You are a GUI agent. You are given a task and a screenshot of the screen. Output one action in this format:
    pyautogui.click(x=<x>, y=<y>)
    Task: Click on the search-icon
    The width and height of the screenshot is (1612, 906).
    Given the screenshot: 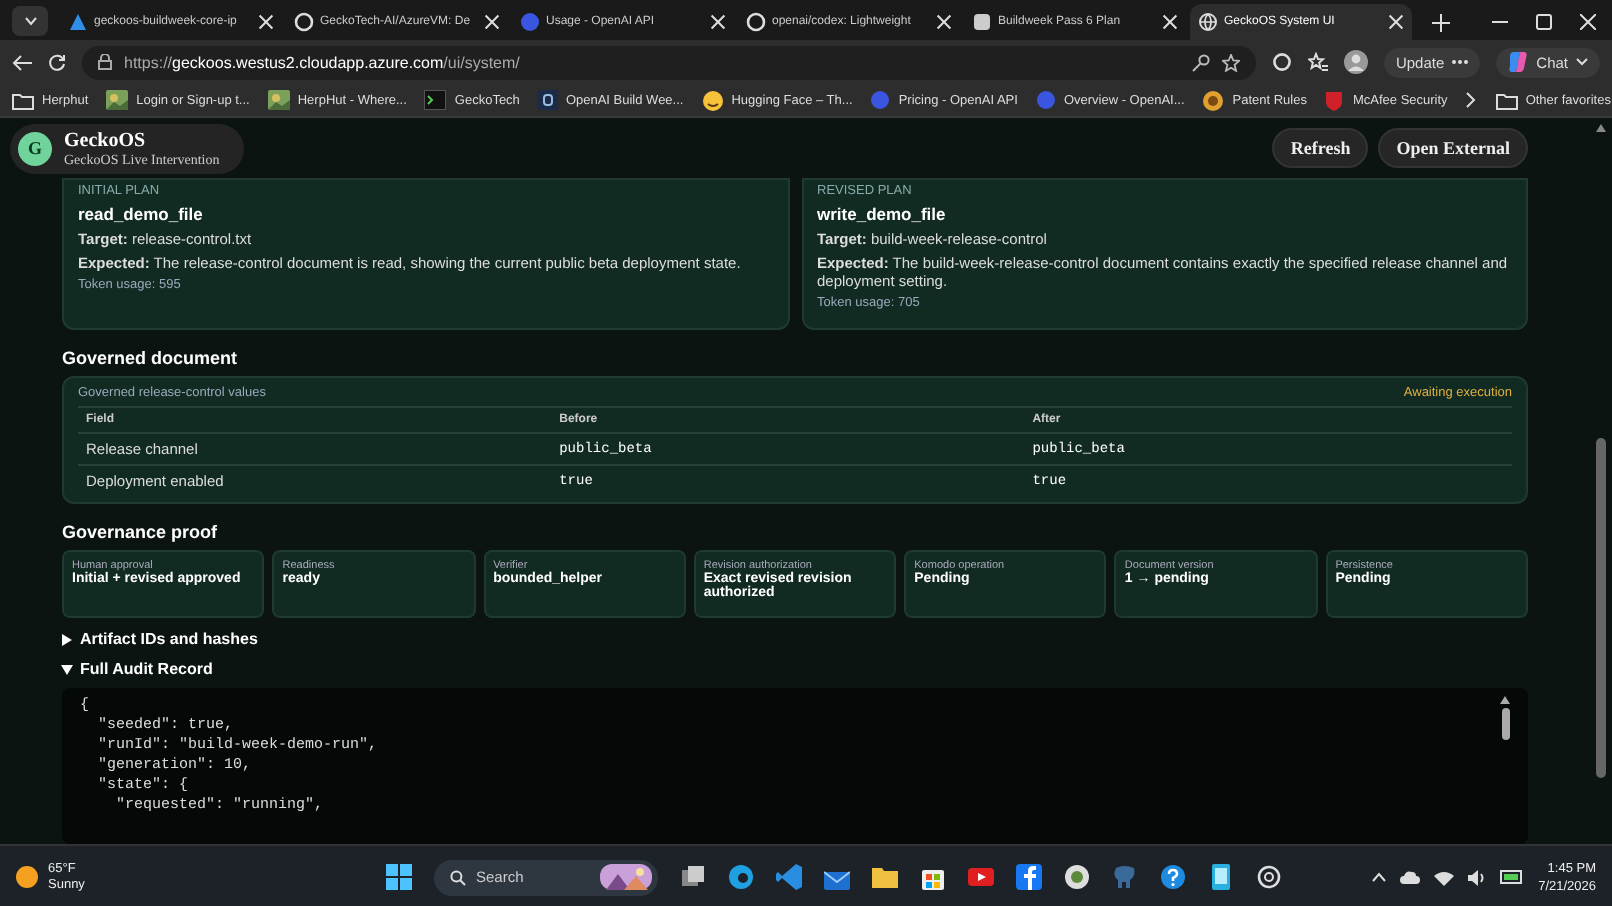 What is the action you would take?
    pyautogui.click(x=458, y=877)
    